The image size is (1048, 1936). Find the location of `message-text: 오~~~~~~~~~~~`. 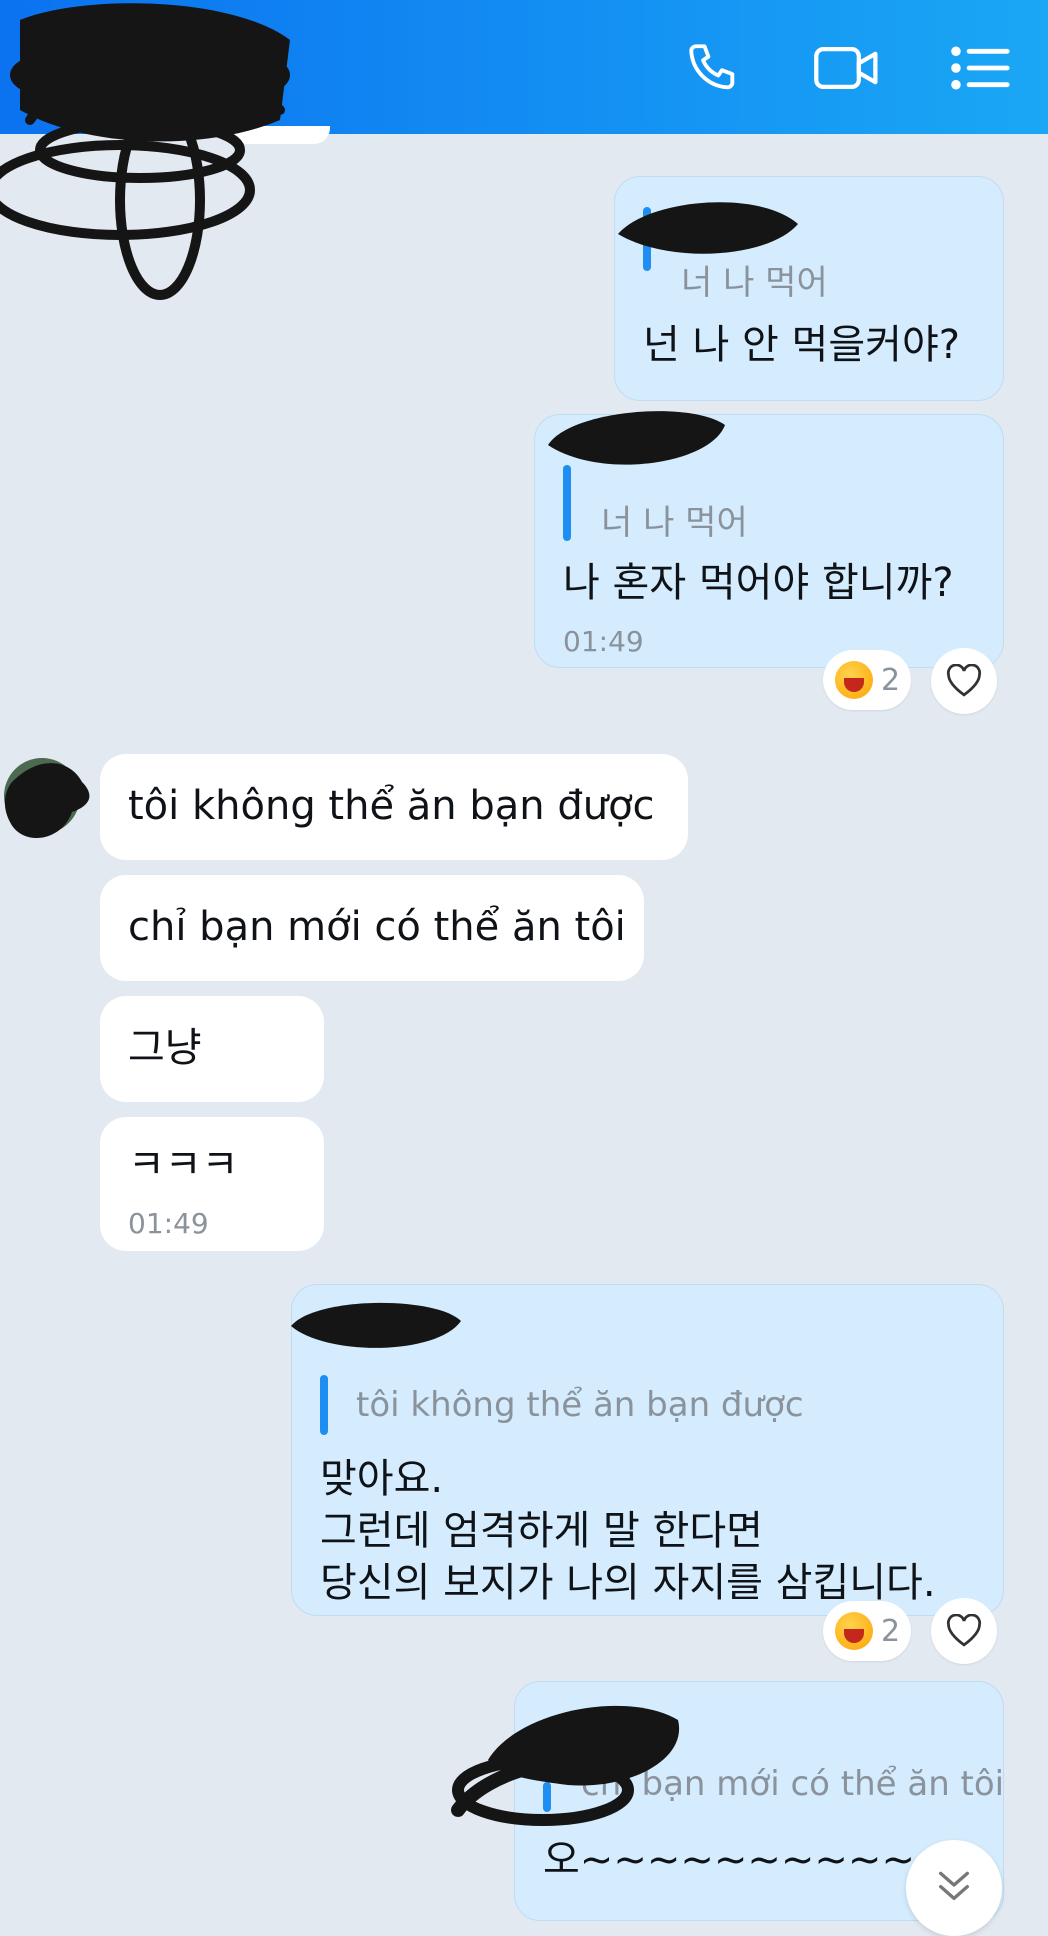

message-text: 오~~~~~~~~~~~ is located at coordinates (746, 1860).